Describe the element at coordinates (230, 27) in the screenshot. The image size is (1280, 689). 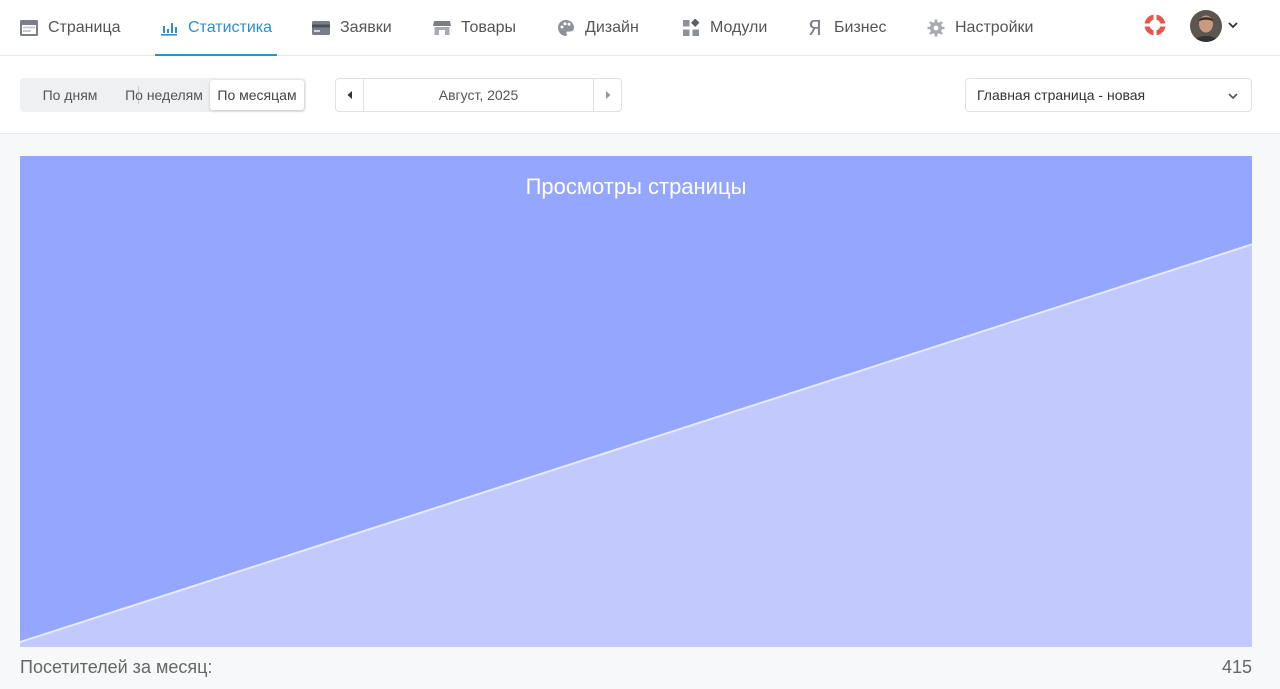
I see `nav-label: Статистика` at that location.